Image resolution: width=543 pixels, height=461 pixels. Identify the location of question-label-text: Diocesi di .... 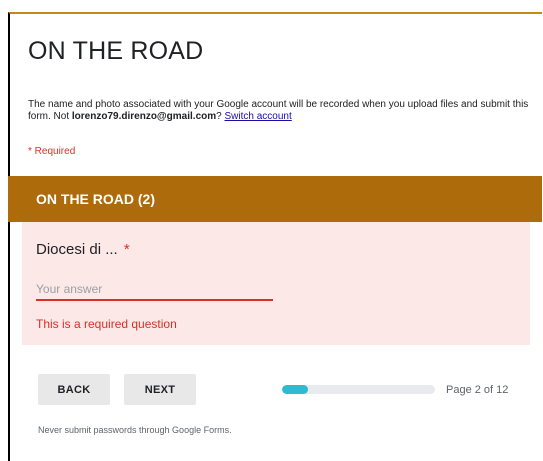
(77, 249).